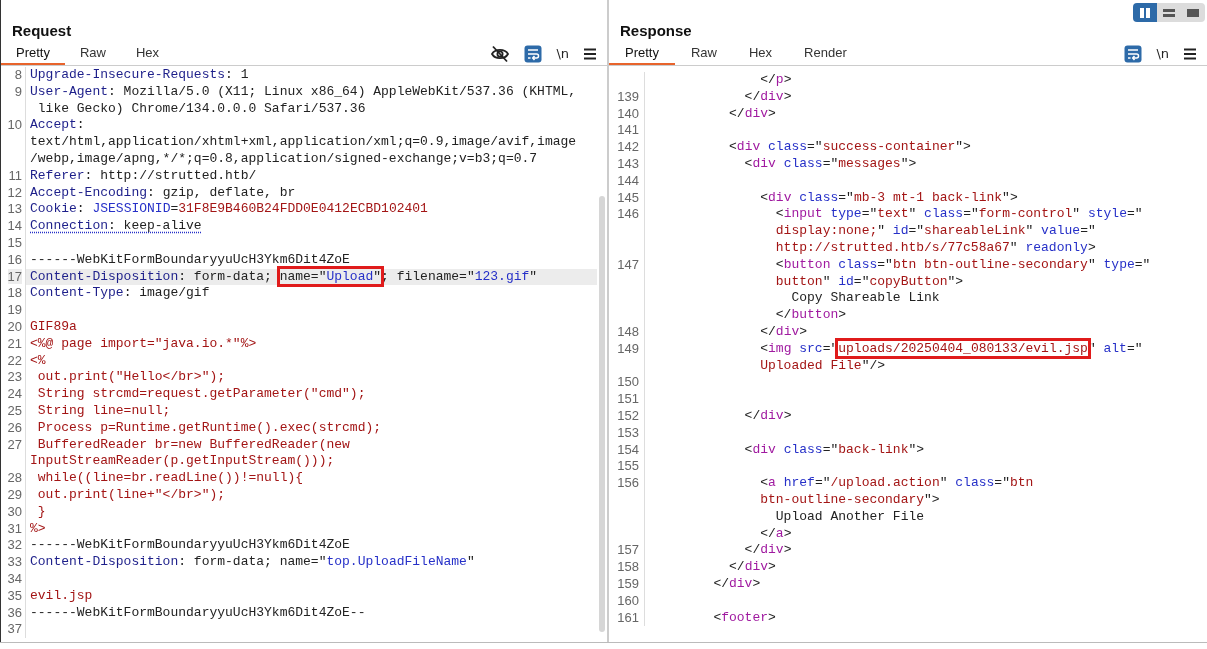  What do you see at coordinates (170, 478) in the screenshot?
I see `code-line: while((line=br.readLine())!=null){` at bounding box center [170, 478].